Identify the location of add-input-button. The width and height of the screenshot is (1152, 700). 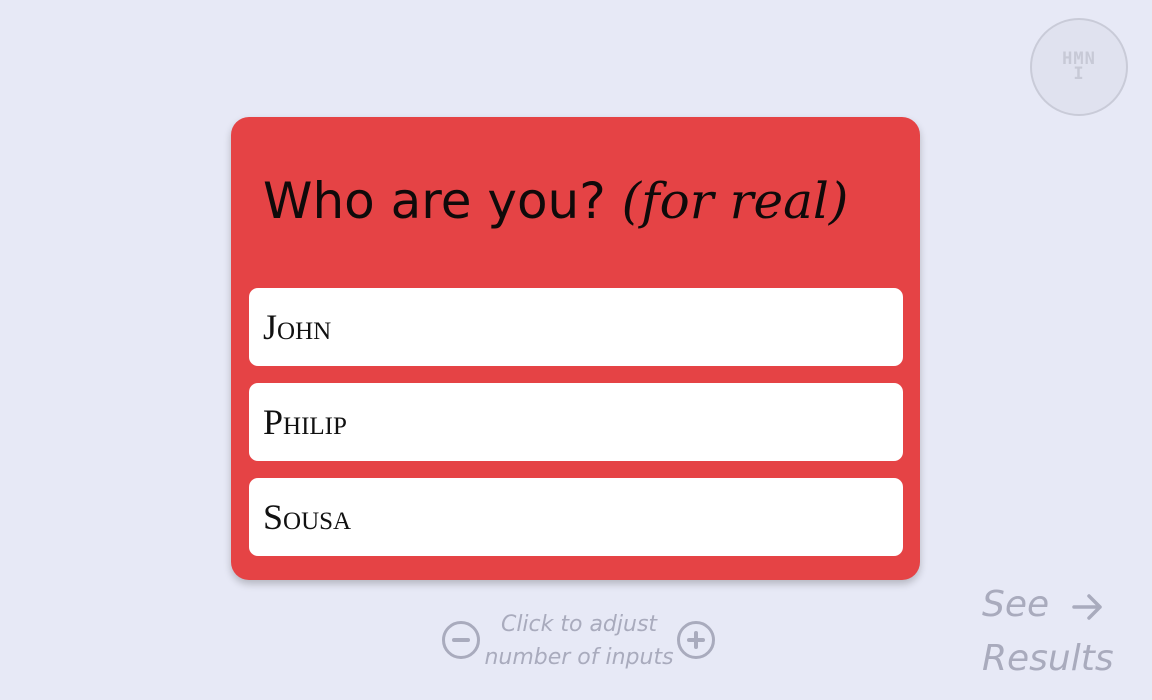
(696, 640).